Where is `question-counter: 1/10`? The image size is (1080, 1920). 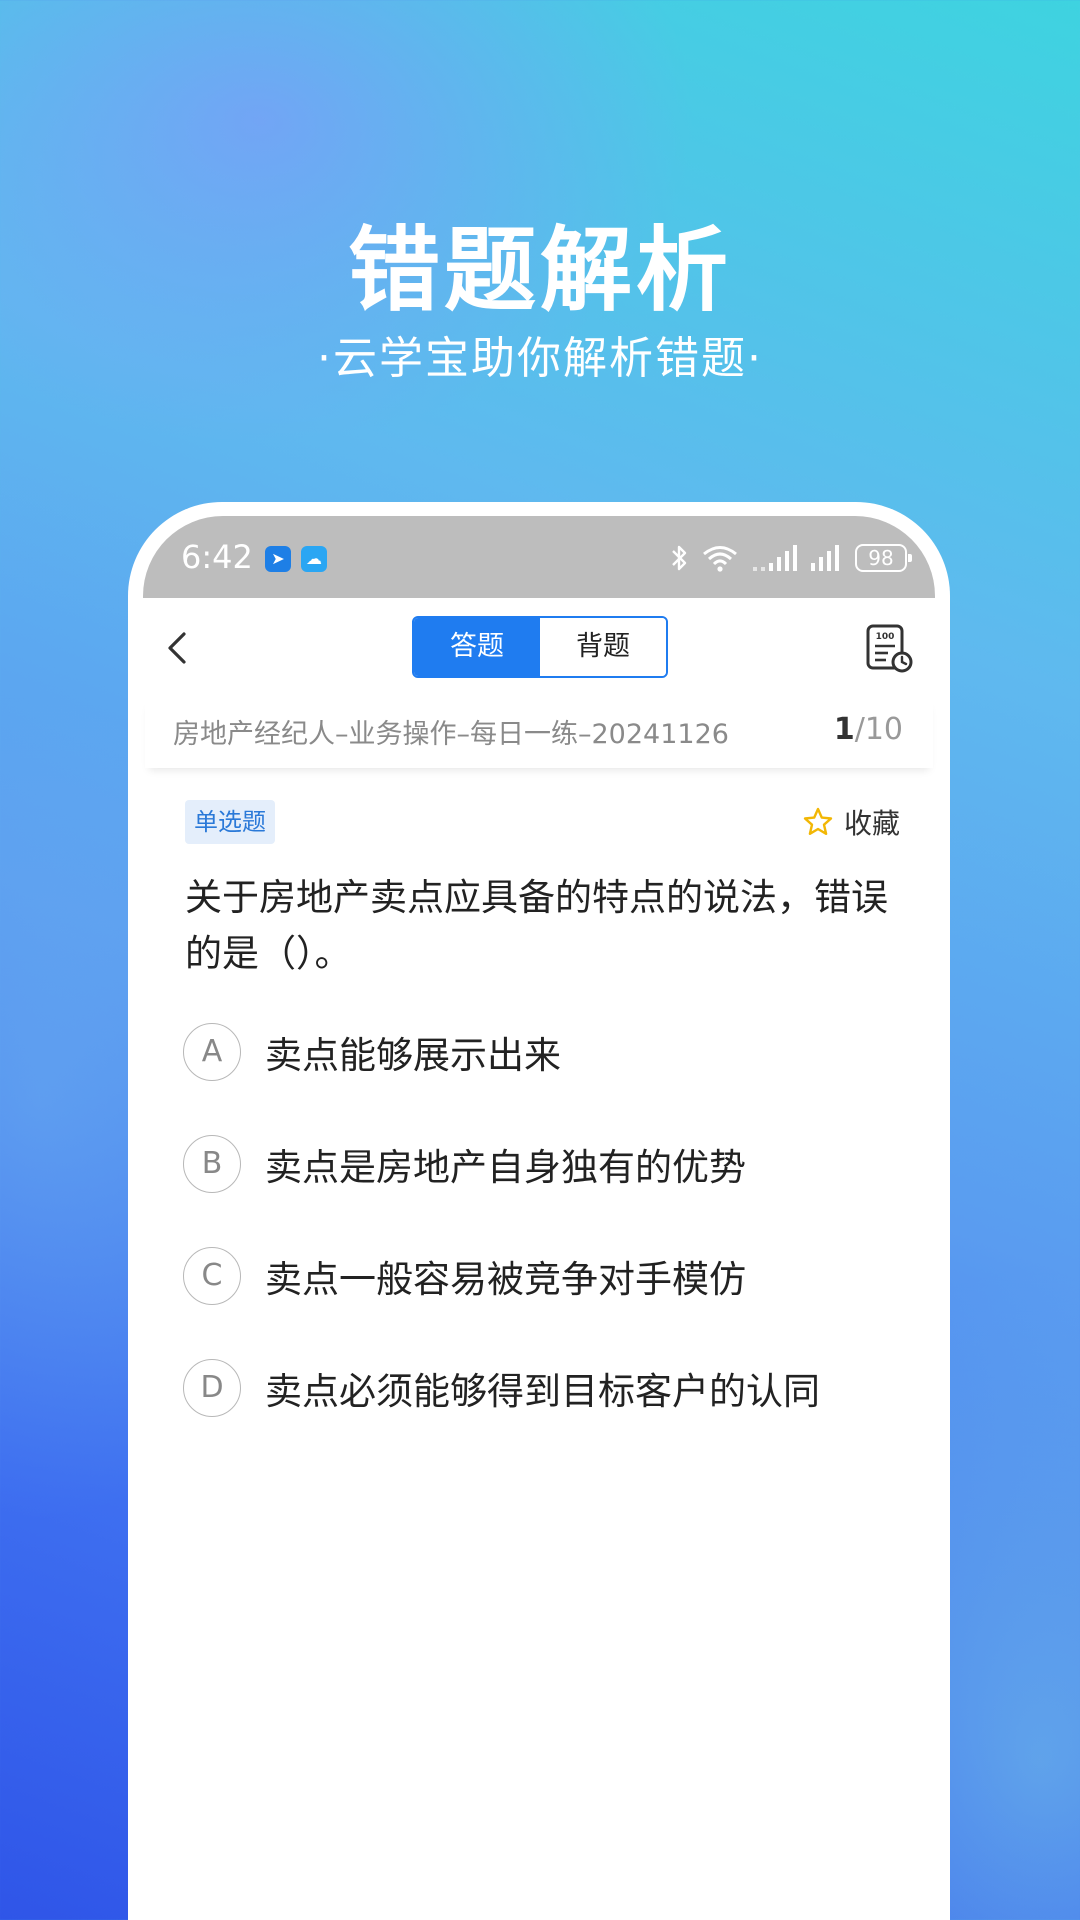
question-counter: 1/10 is located at coordinates (868, 729).